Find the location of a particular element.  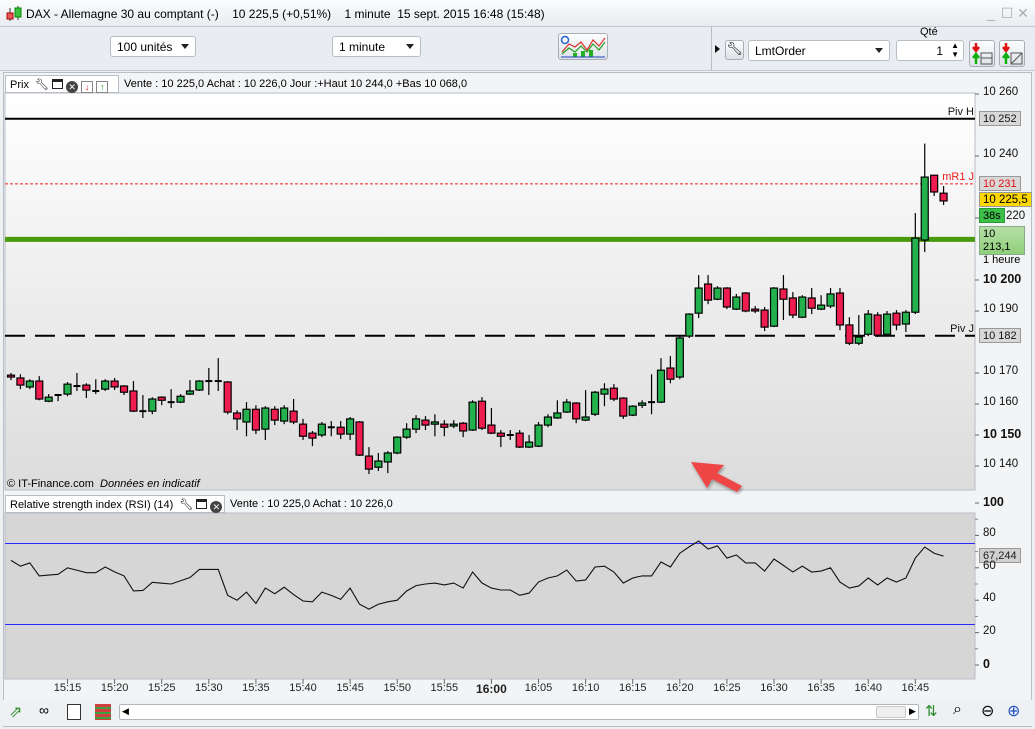

time-tick-label: 15:50 is located at coordinates (397, 688).